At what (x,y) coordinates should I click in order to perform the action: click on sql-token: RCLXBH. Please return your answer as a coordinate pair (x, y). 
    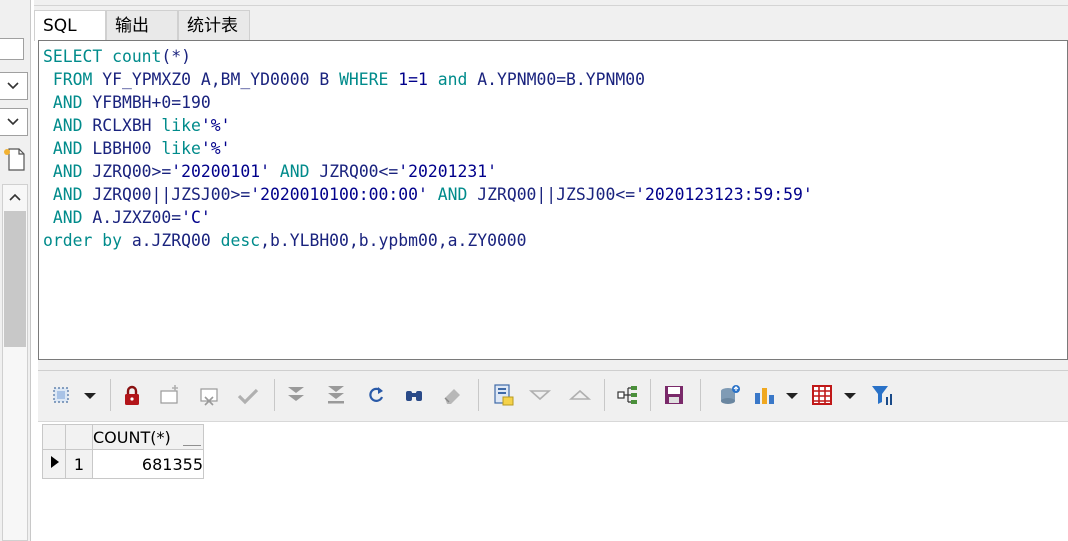
    Looking at the image, I should click on (127, 125).